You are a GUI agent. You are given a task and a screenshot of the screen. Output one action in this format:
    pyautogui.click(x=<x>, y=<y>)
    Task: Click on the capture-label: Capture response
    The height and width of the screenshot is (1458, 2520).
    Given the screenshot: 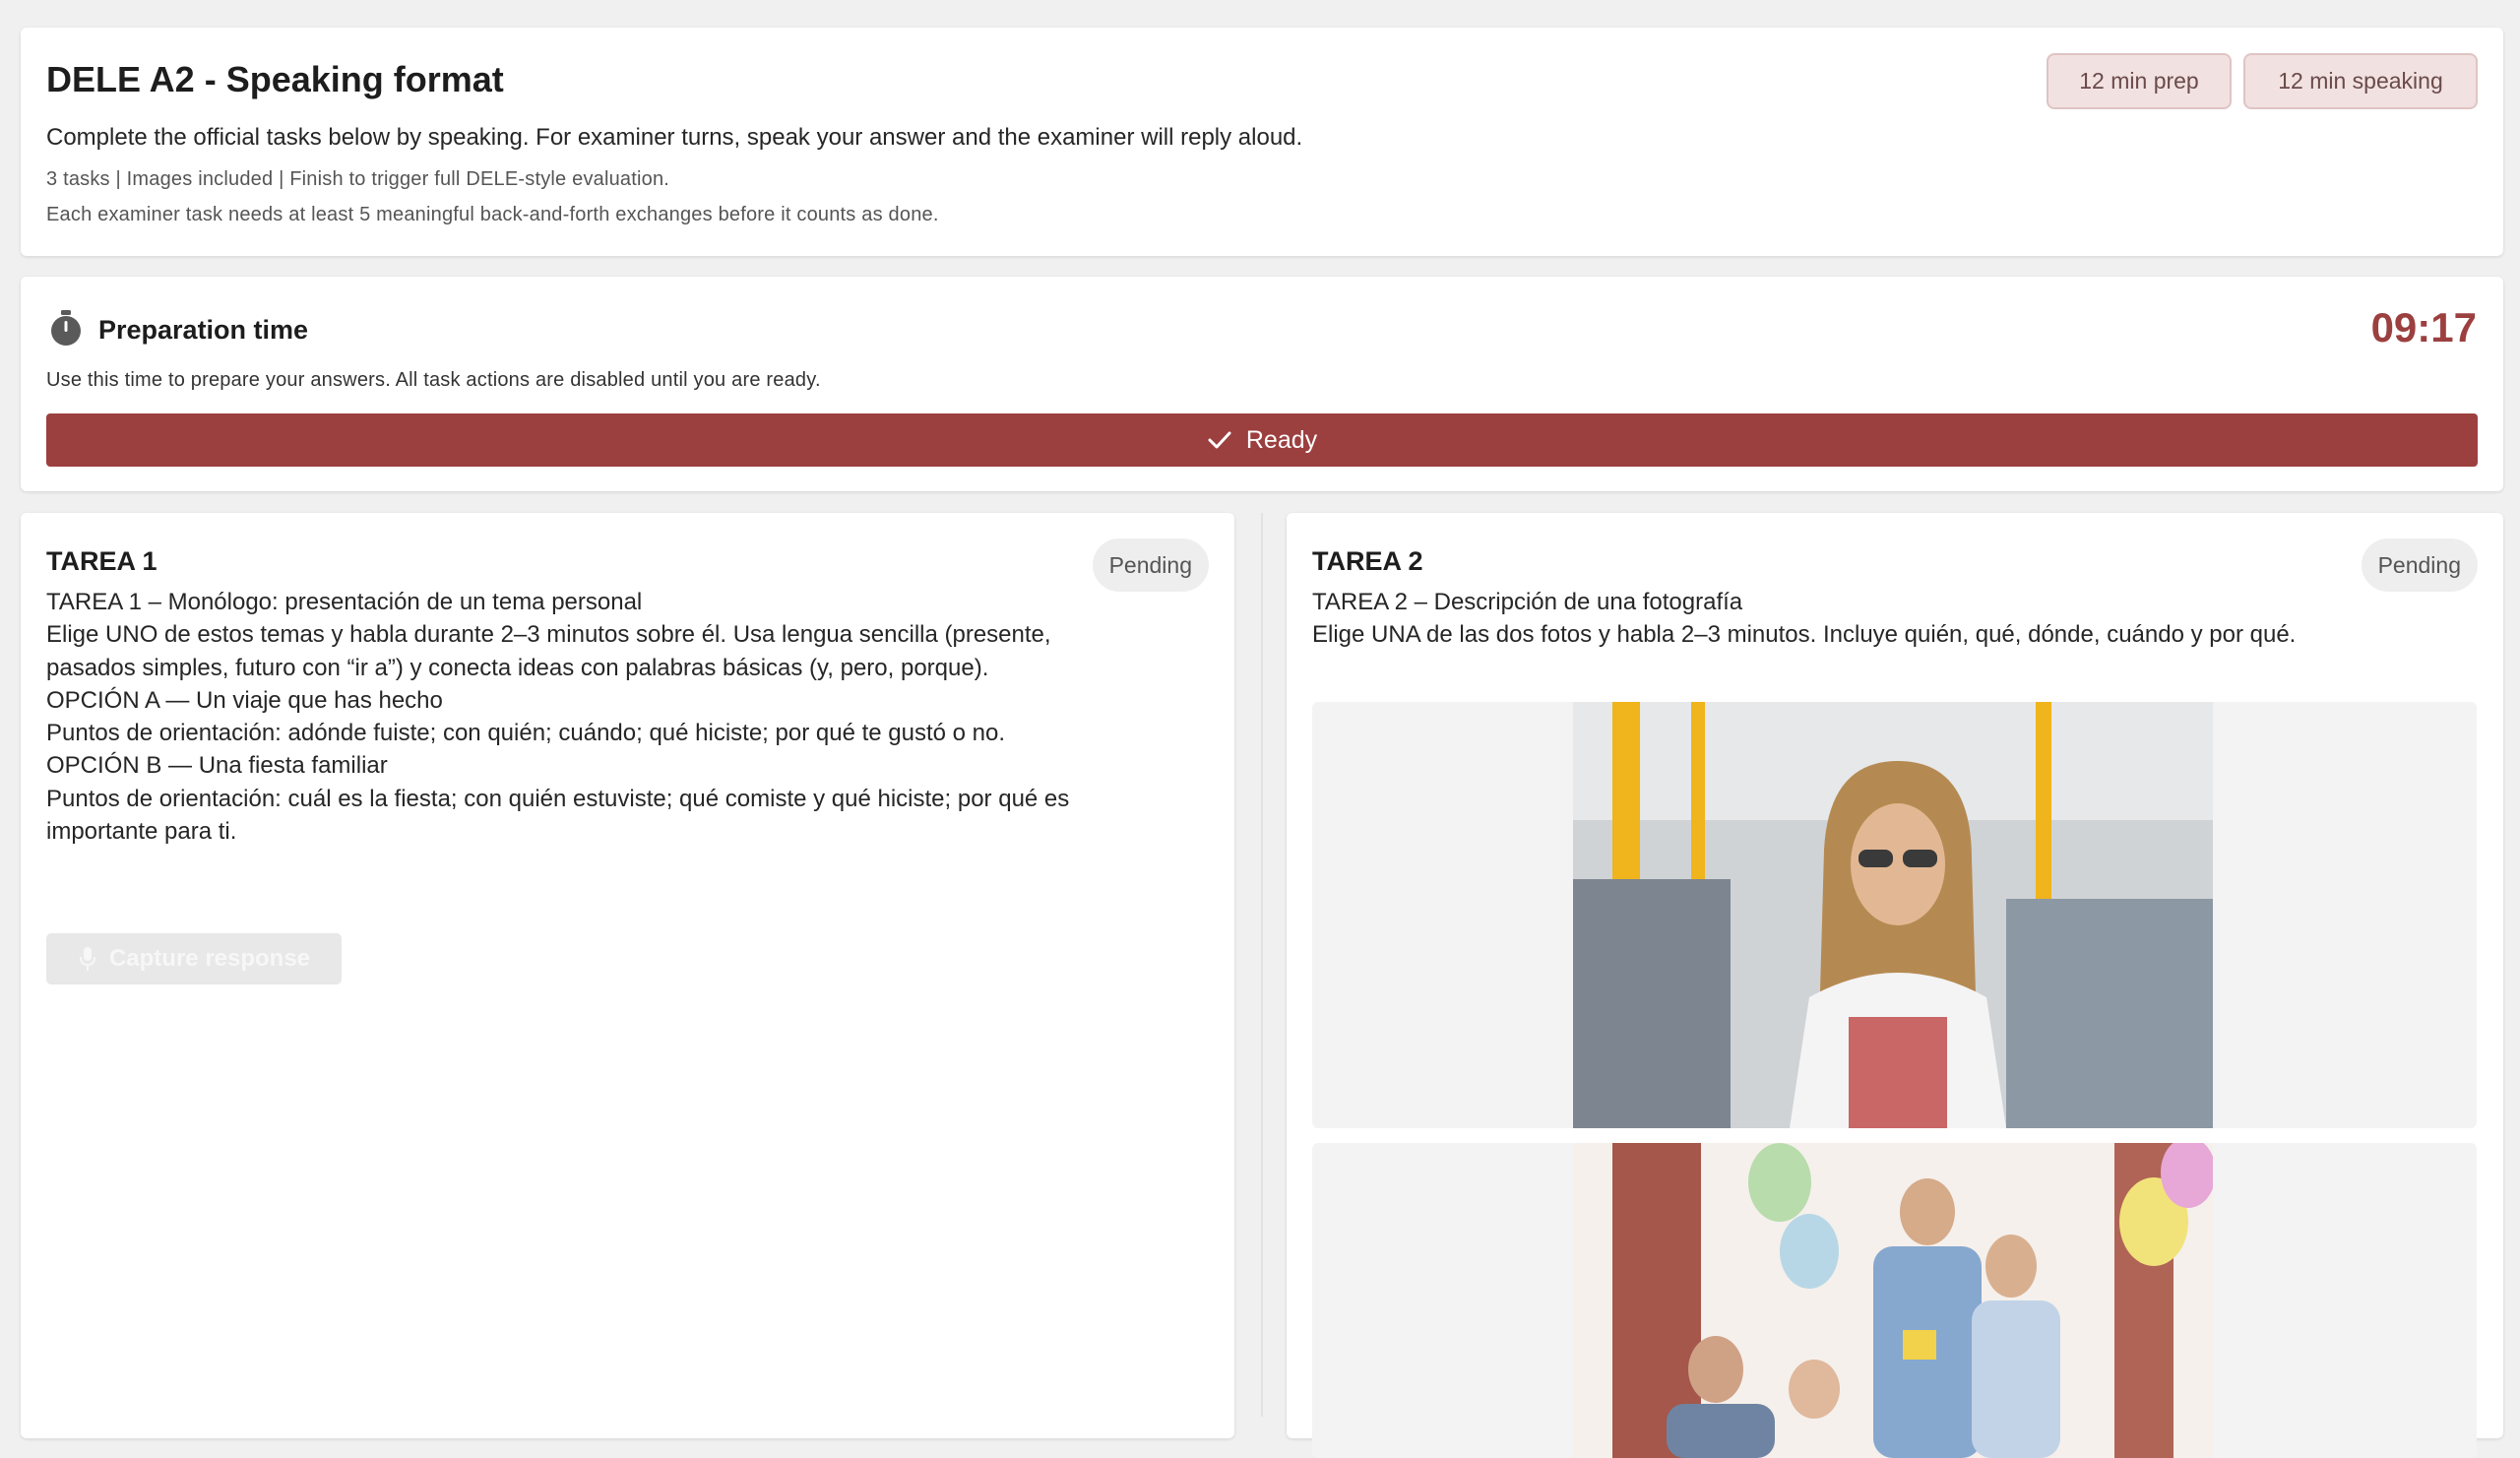 What is the action you would take?
    pyautogui.click(x=209, y=958)
    